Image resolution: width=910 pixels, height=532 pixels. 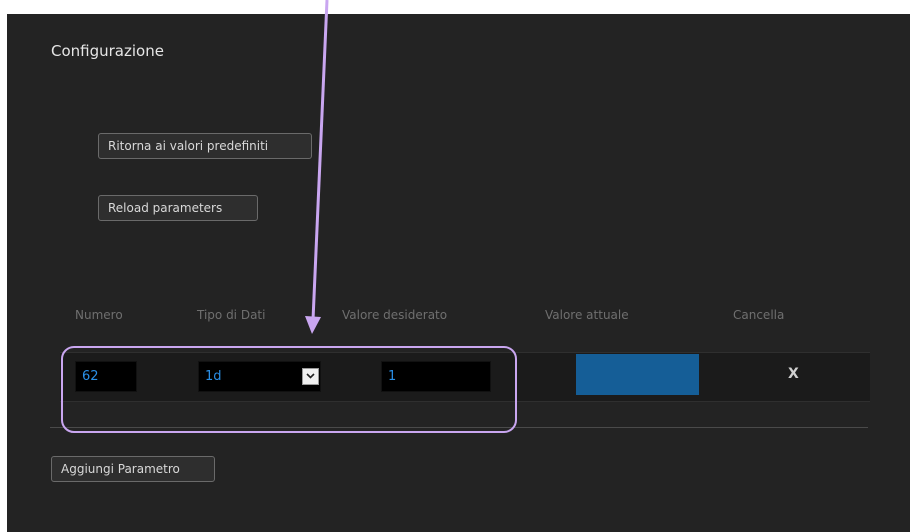 What do you see at coordinates (99, 315) in the screenshot?
I see `column-header-numero: Numero` at bounding box center [99, 315].